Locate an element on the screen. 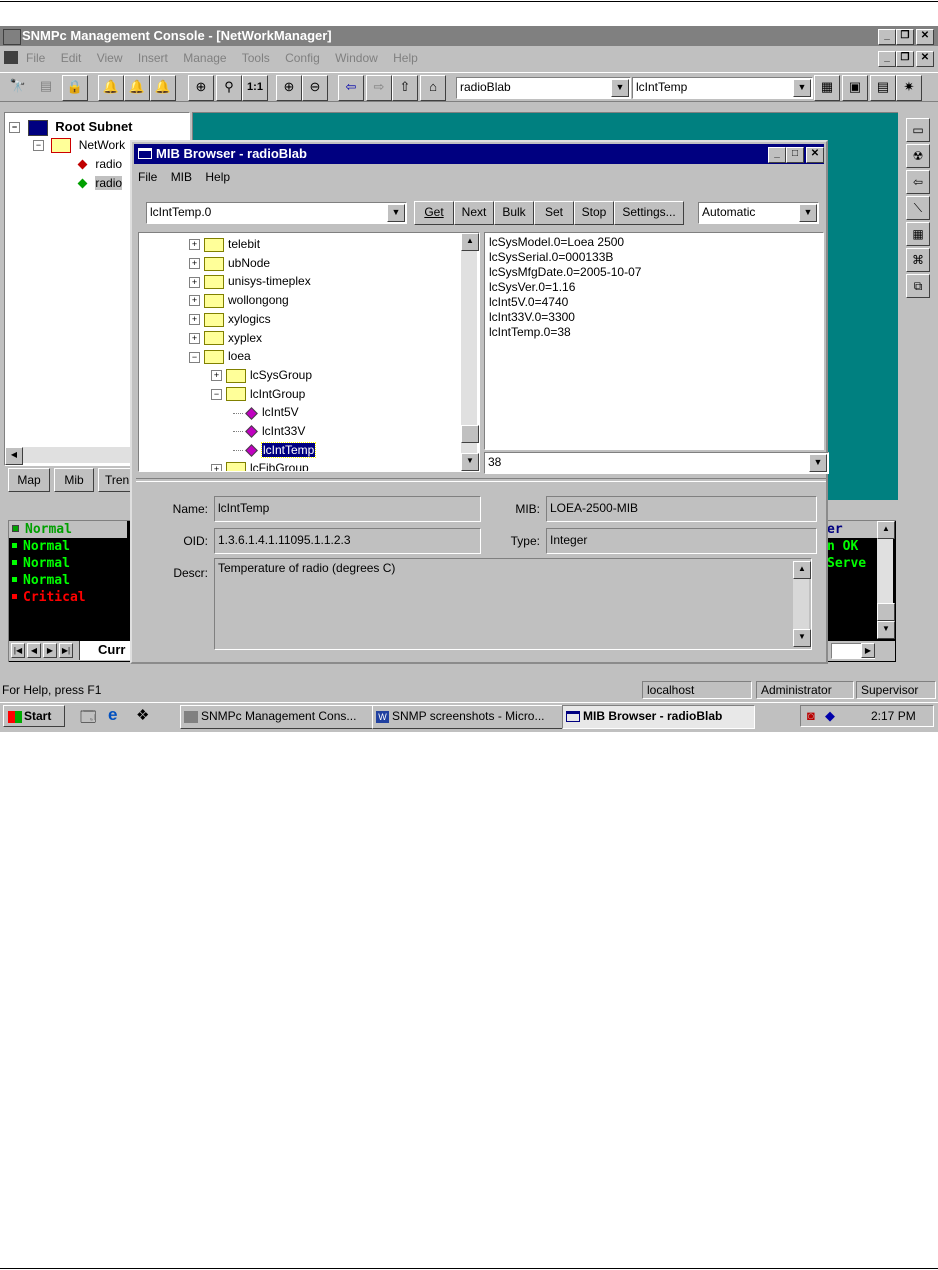 This screenshot has width=938, height=1270. channels-icon: ❖ is located at coordinates (142, 715).